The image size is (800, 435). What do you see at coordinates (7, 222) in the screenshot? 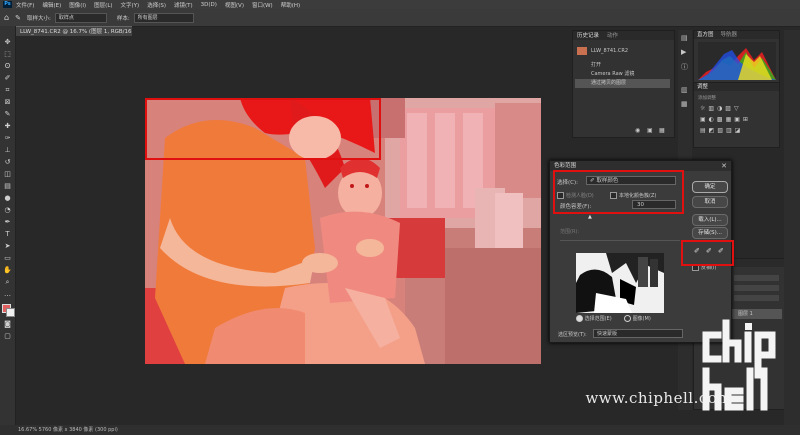
I see `pen-tool-icon: ✒` at bounding box center [7, 222].